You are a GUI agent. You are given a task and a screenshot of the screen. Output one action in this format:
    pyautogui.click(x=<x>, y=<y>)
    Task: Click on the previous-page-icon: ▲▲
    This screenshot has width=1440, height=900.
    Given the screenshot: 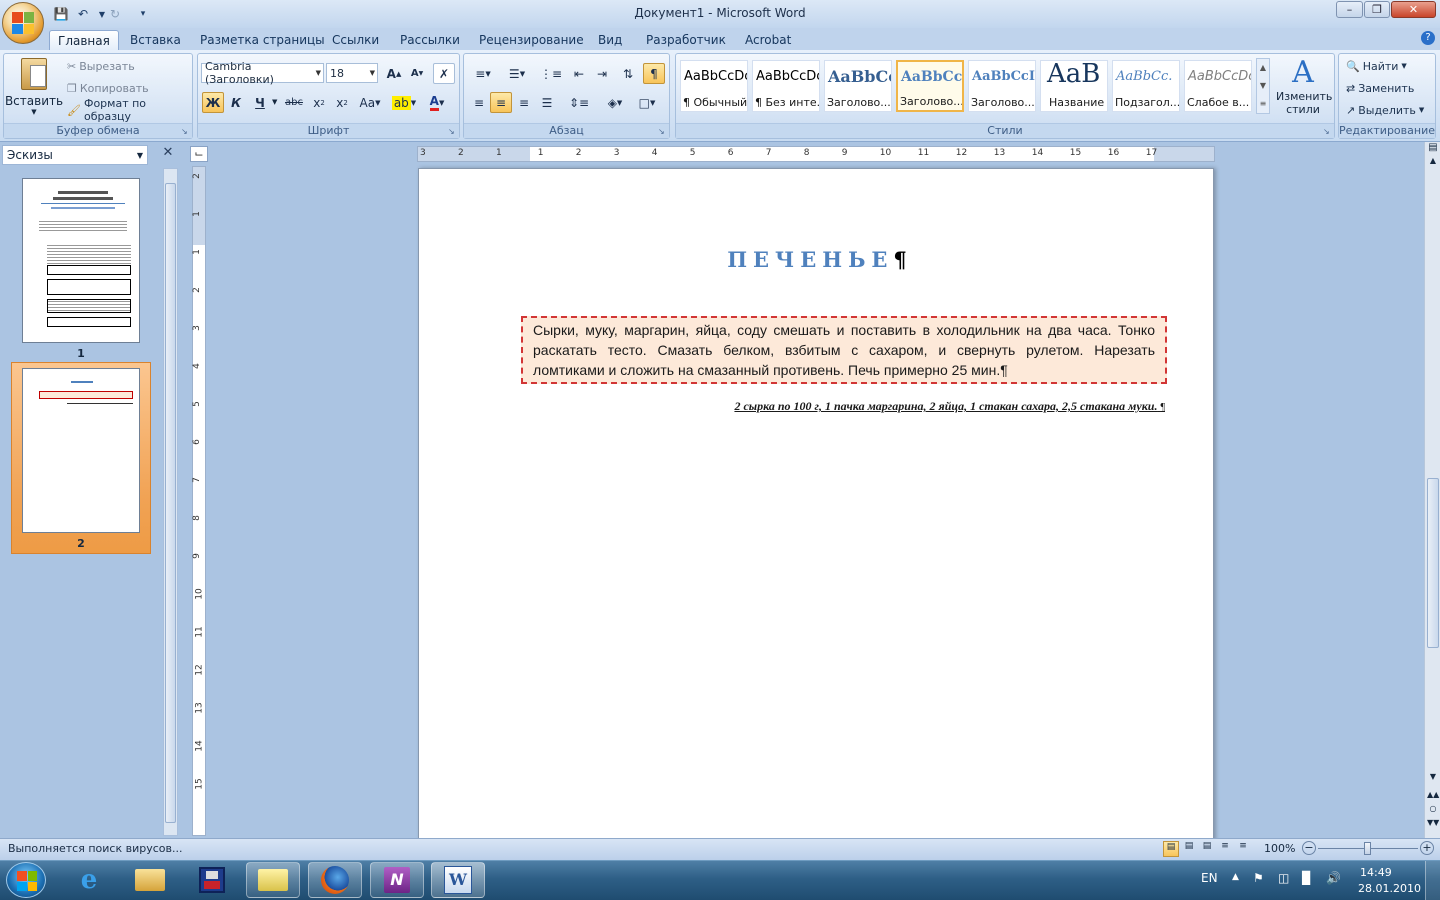 What is the action you would take?
    pyautogui.click(x=1433, y=796)
    